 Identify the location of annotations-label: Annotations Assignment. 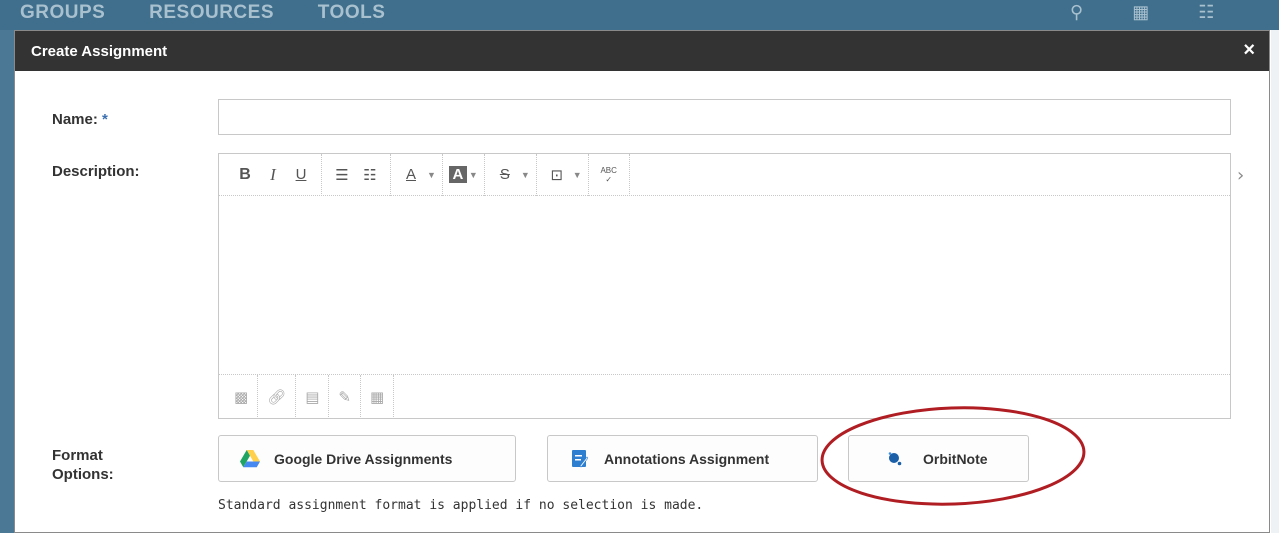
(687, 458).